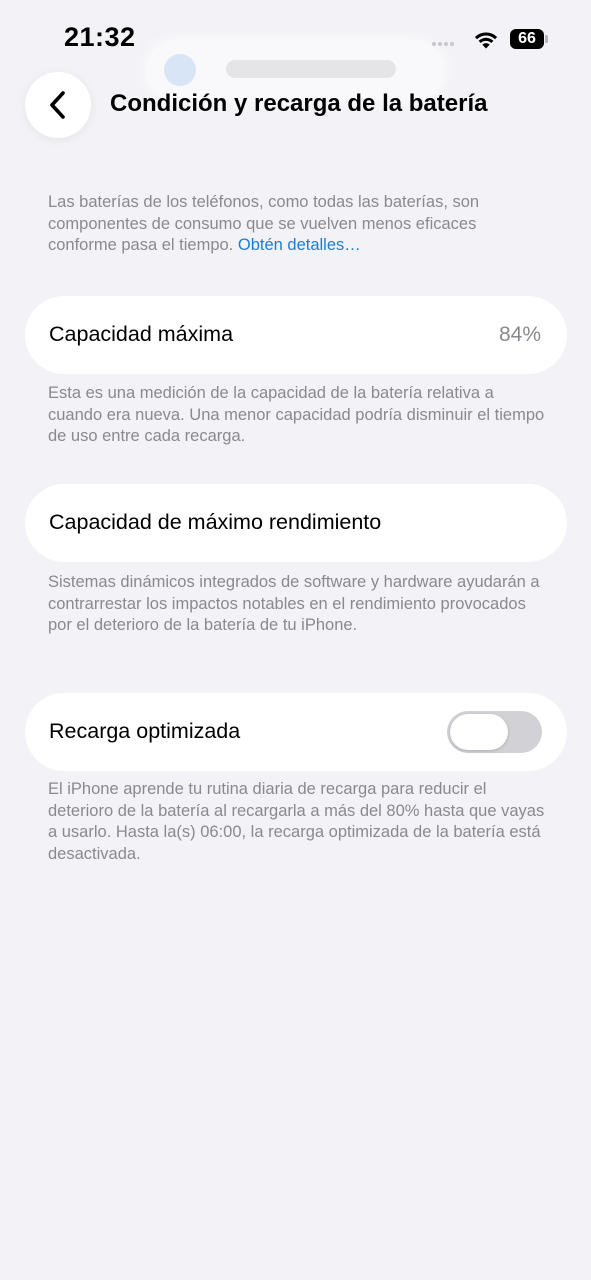 The image size is (591, 1280). Describe the element at coordinates (311, 69) in the screenshot. I see `notification-text-blur` at that location.